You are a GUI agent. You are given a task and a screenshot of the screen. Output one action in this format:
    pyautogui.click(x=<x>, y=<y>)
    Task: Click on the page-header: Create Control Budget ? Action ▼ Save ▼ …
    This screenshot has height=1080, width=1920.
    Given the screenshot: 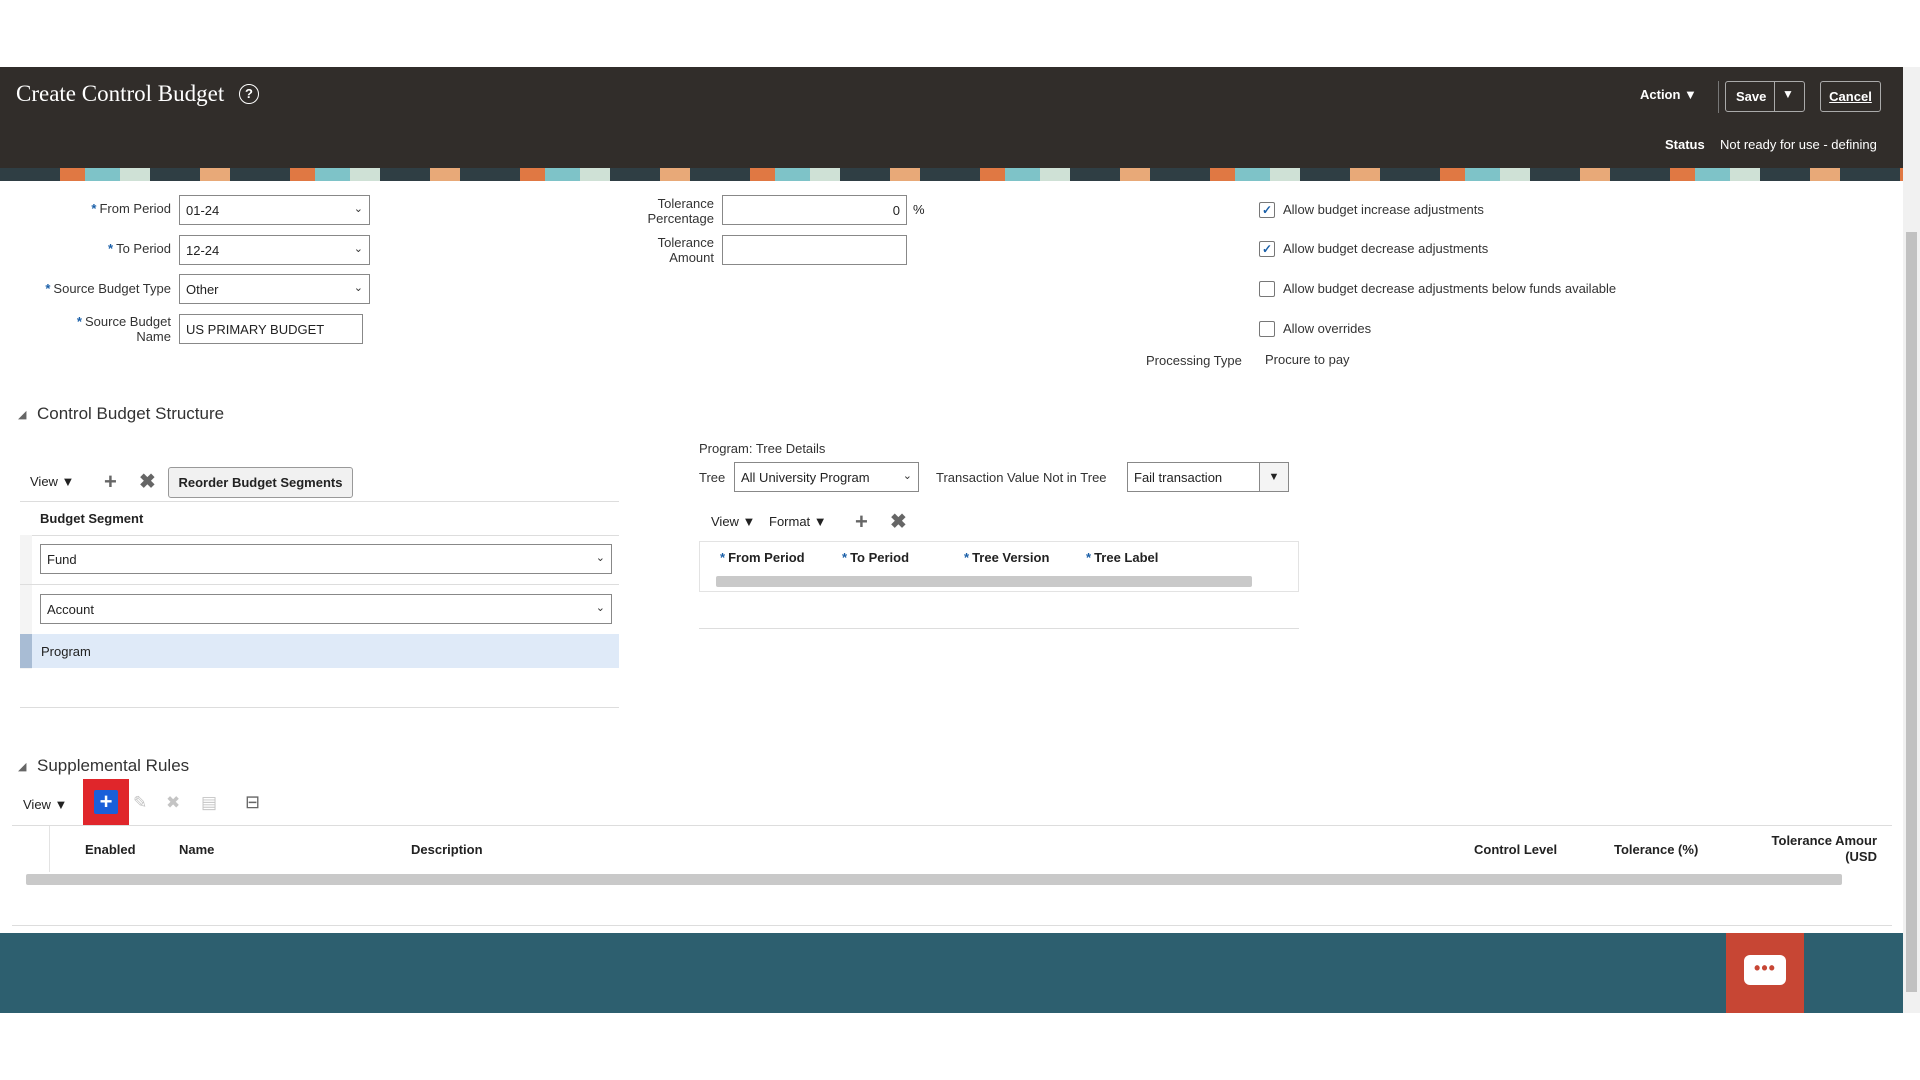 What is the action you would take?
    pyautogui.click(x=951, y=117)
    